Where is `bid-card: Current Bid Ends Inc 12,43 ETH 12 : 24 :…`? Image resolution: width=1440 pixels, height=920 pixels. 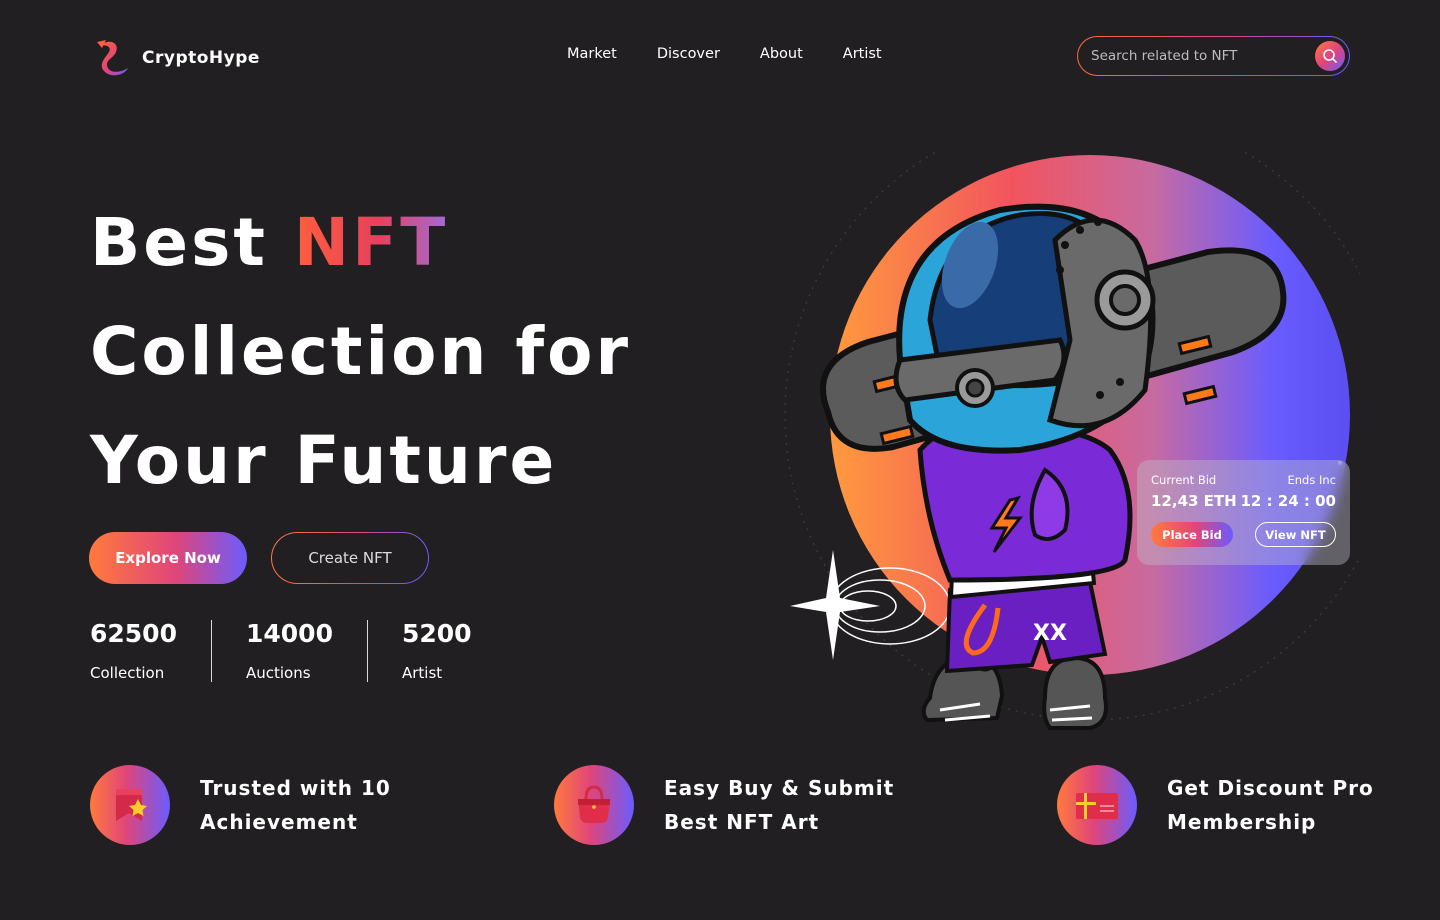 bid-card: Current Bid Ends Inc 12,43 ETH 12 : 24 :… is located at coordinates (1243, 512).